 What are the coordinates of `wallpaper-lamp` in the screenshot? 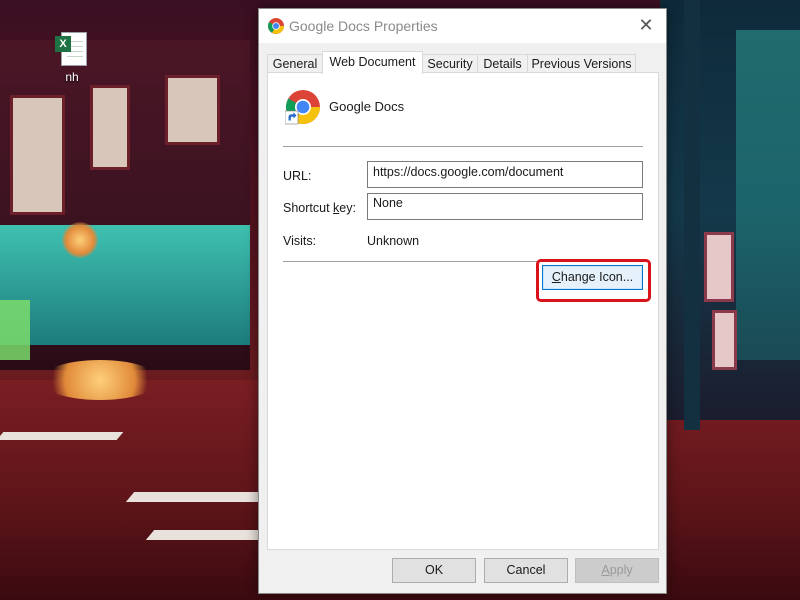 It's located at (80, 240).